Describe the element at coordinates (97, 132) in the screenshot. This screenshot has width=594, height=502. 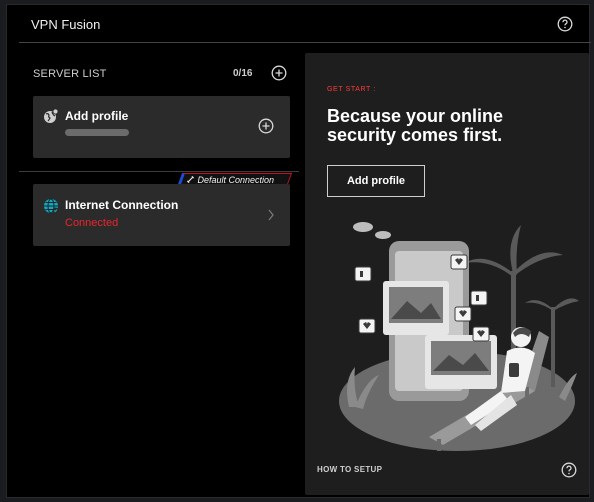
I see `placeholder-bar` at that location.